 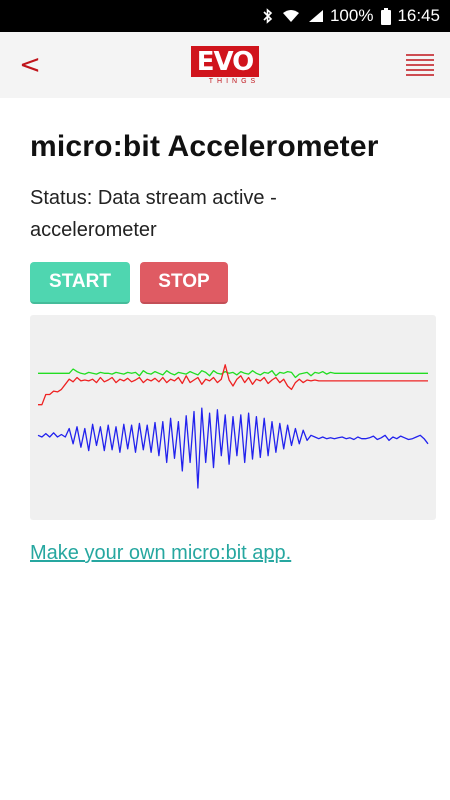 I want to click on chart-svg, so click(x=233, y=426).